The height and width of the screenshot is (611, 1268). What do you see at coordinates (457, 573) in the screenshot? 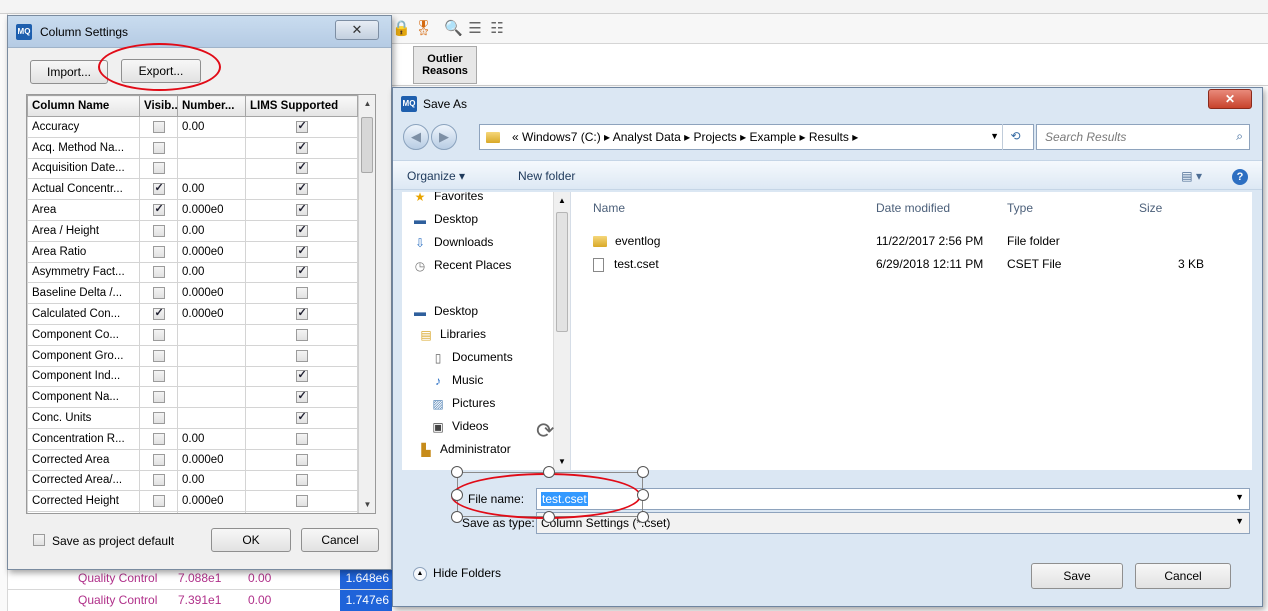
I see `hide-folders-button: ▲ Hide Folders` at bounding box center [457, 573].